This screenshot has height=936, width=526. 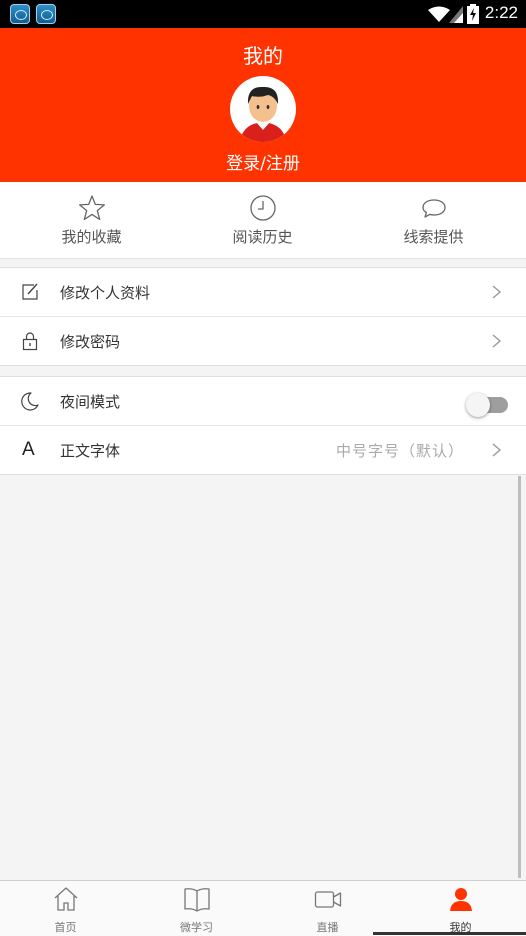 What do you see at coordinates (263, 14) in the screenshot?
I see `status-bar: 2:22` at bounding box center [263, 14].